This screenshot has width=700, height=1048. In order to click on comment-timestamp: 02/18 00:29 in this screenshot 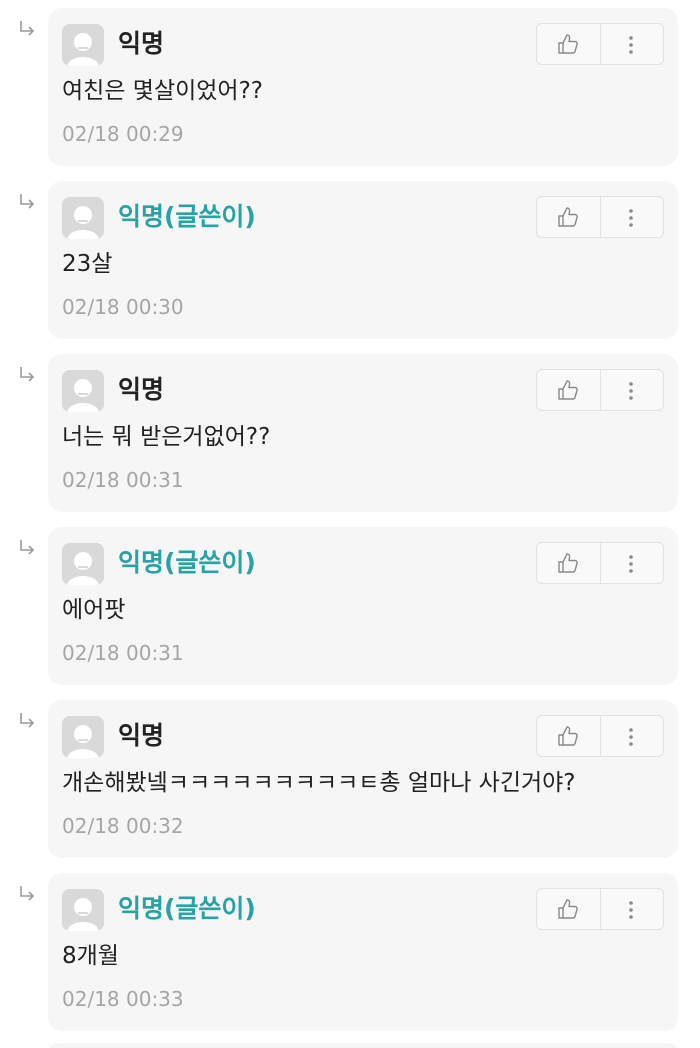, I will do `click(123, 134)`.